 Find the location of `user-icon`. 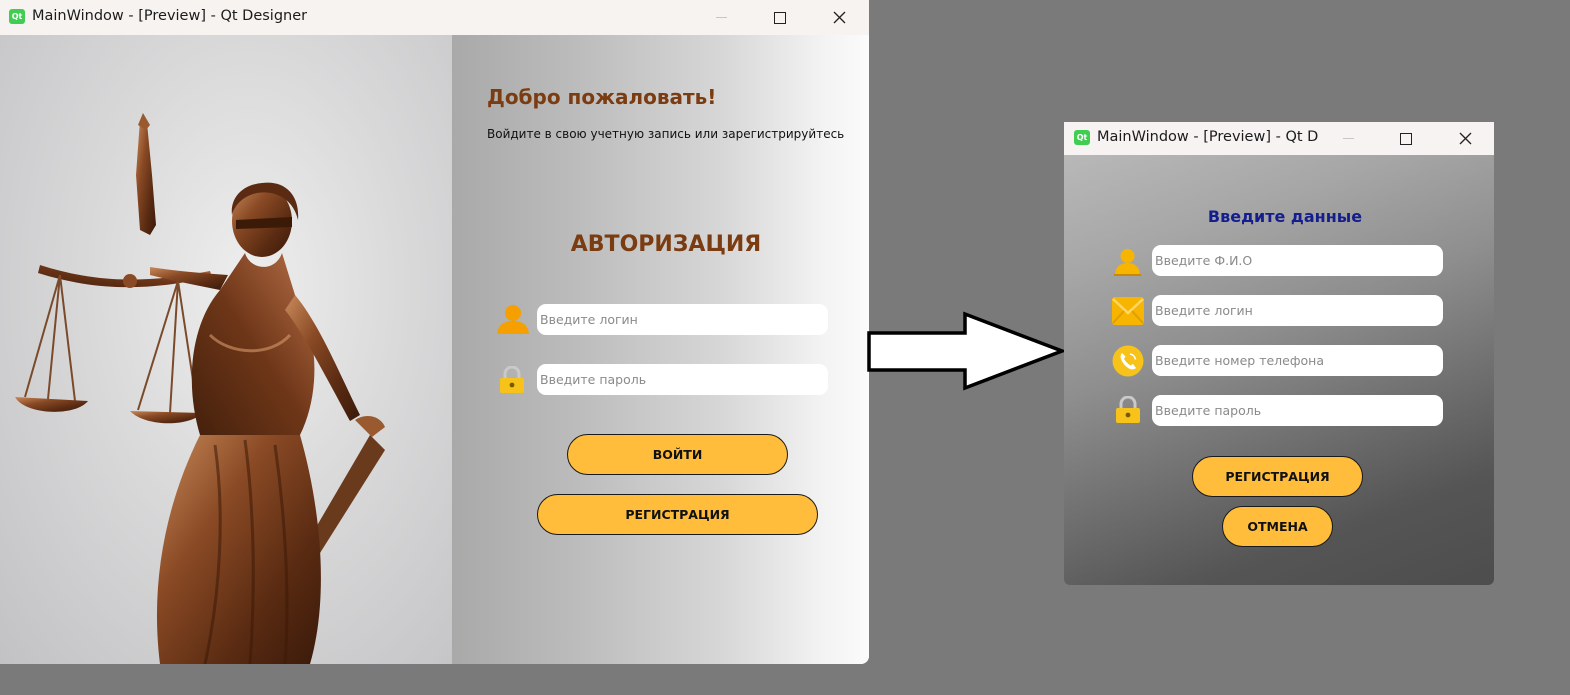

user-icon is located at coordinates (513, 321).